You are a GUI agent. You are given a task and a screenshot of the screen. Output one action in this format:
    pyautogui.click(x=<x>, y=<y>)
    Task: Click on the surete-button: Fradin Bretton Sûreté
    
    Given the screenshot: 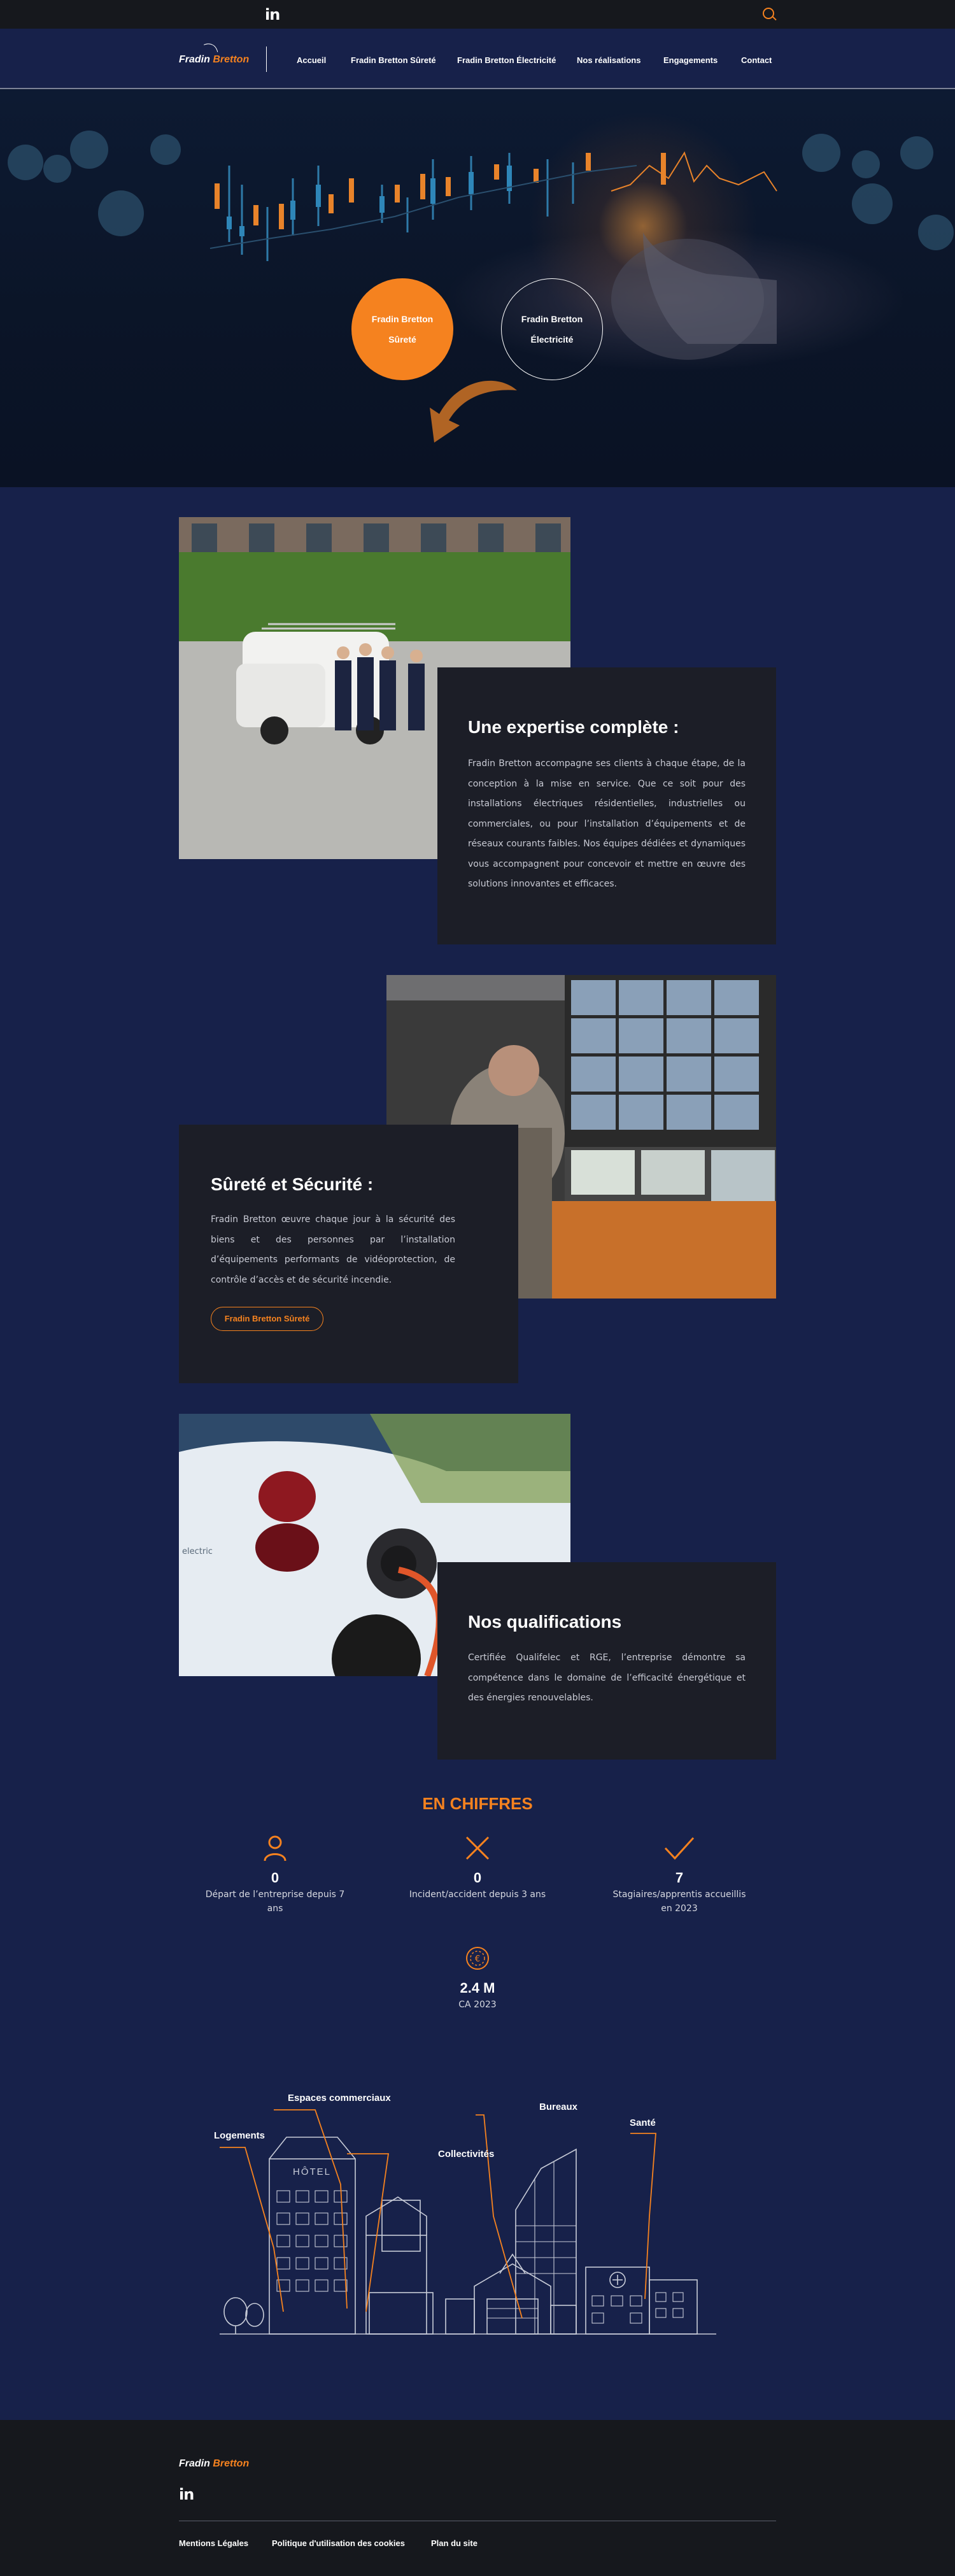 What is the action you would take?
    pyautogui.click(x=267, y=1319)
    